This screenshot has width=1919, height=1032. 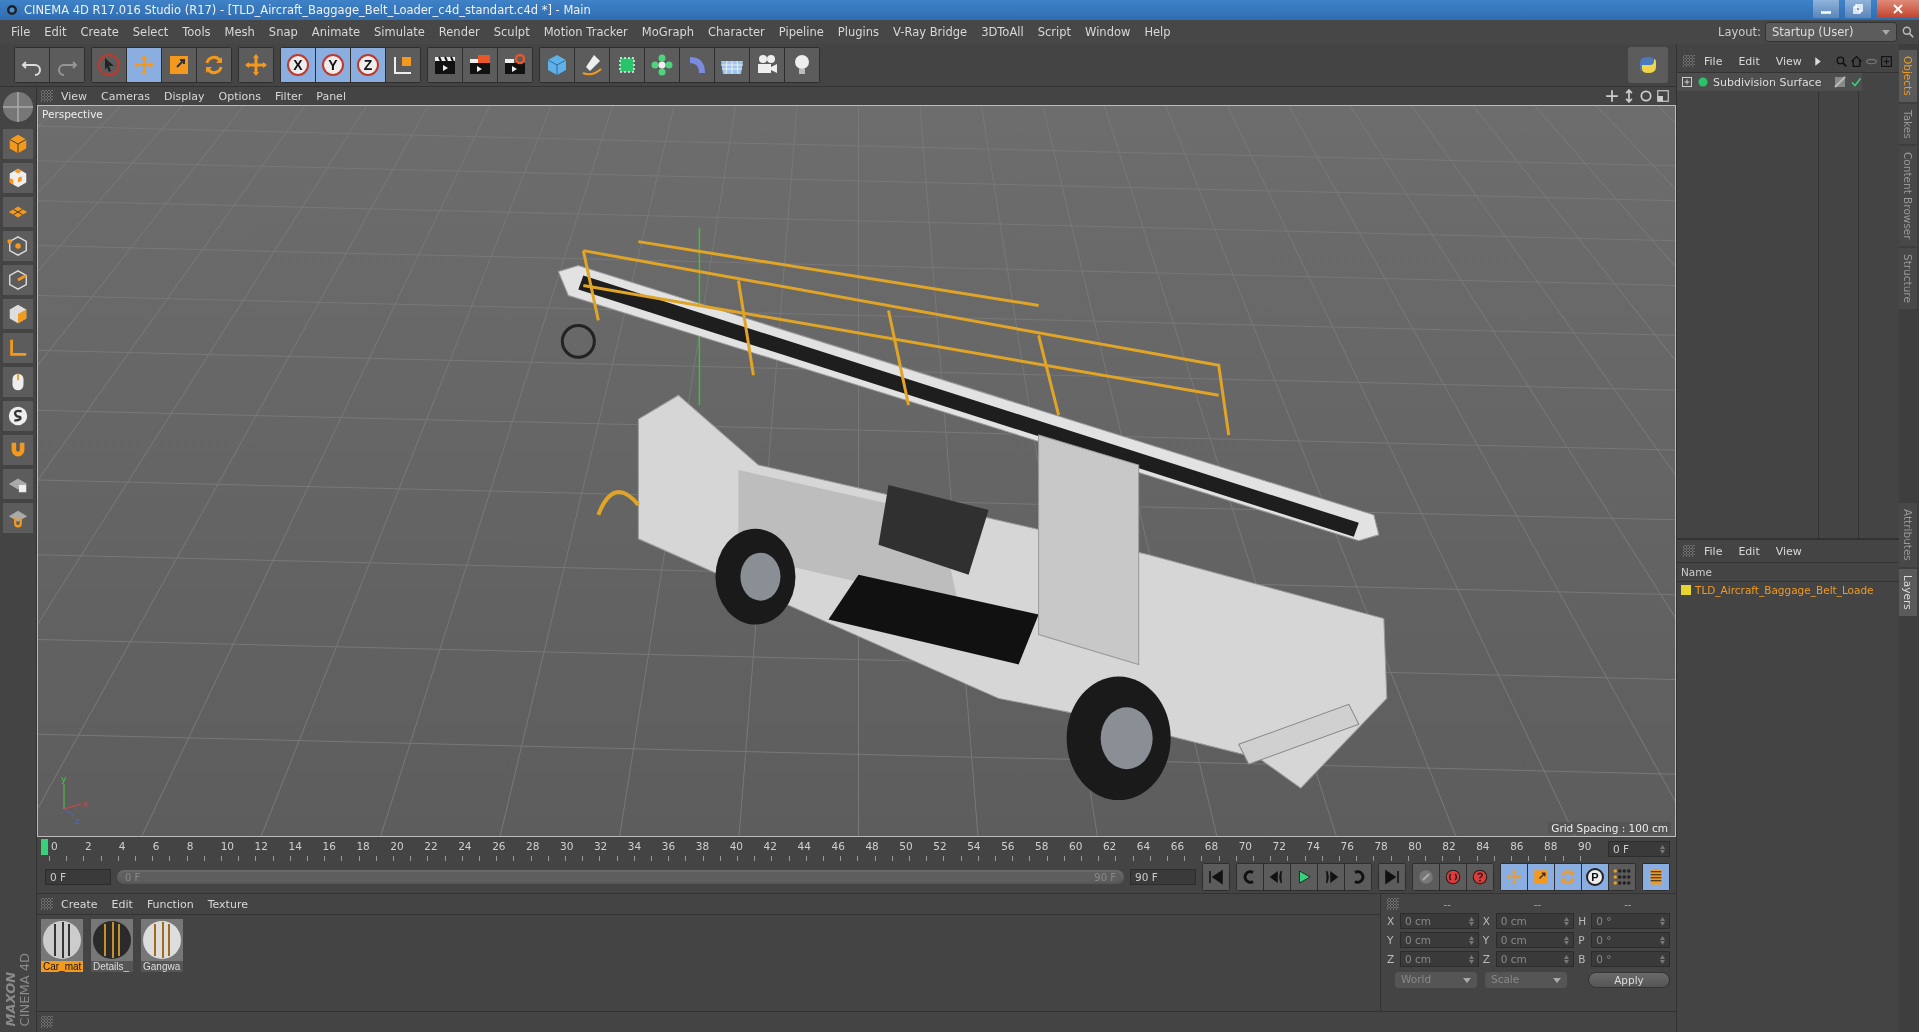 I want to click on menu-item: Pipeline, so click(x=801, y=32).